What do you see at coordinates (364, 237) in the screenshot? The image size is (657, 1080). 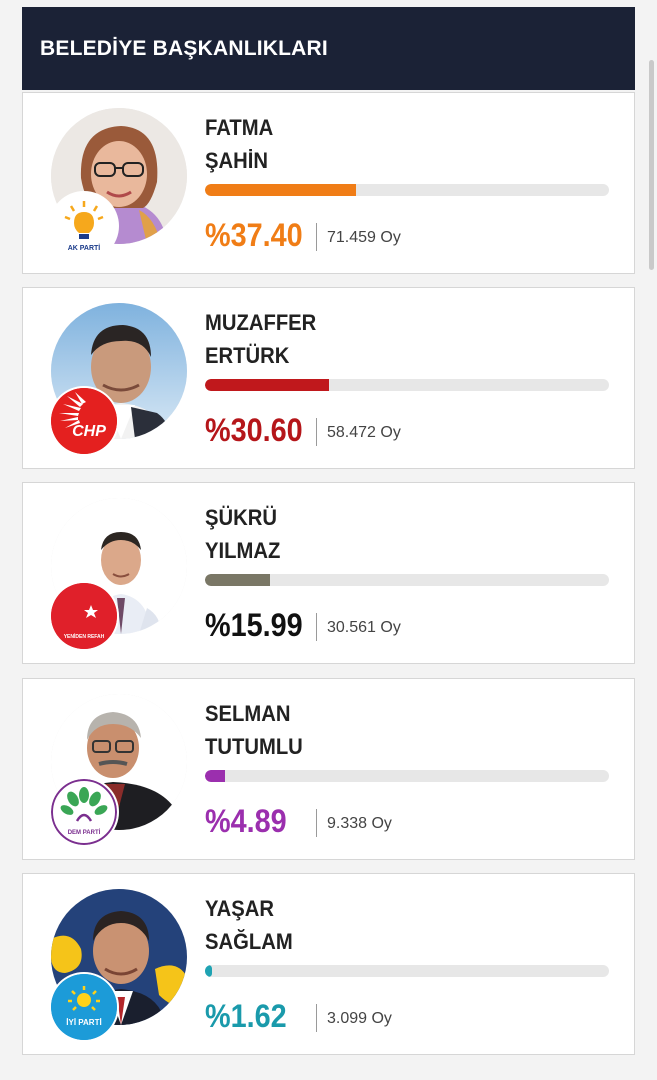 I see `vote-count: 71.459 Oy` at bounding box center [364, 237].